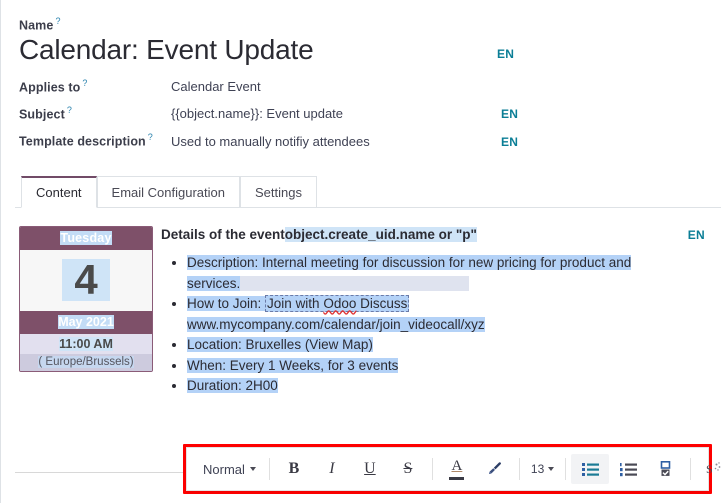 This screenshot has width=721, height=503. I want to click on svg-text: S, so click(709, 469).